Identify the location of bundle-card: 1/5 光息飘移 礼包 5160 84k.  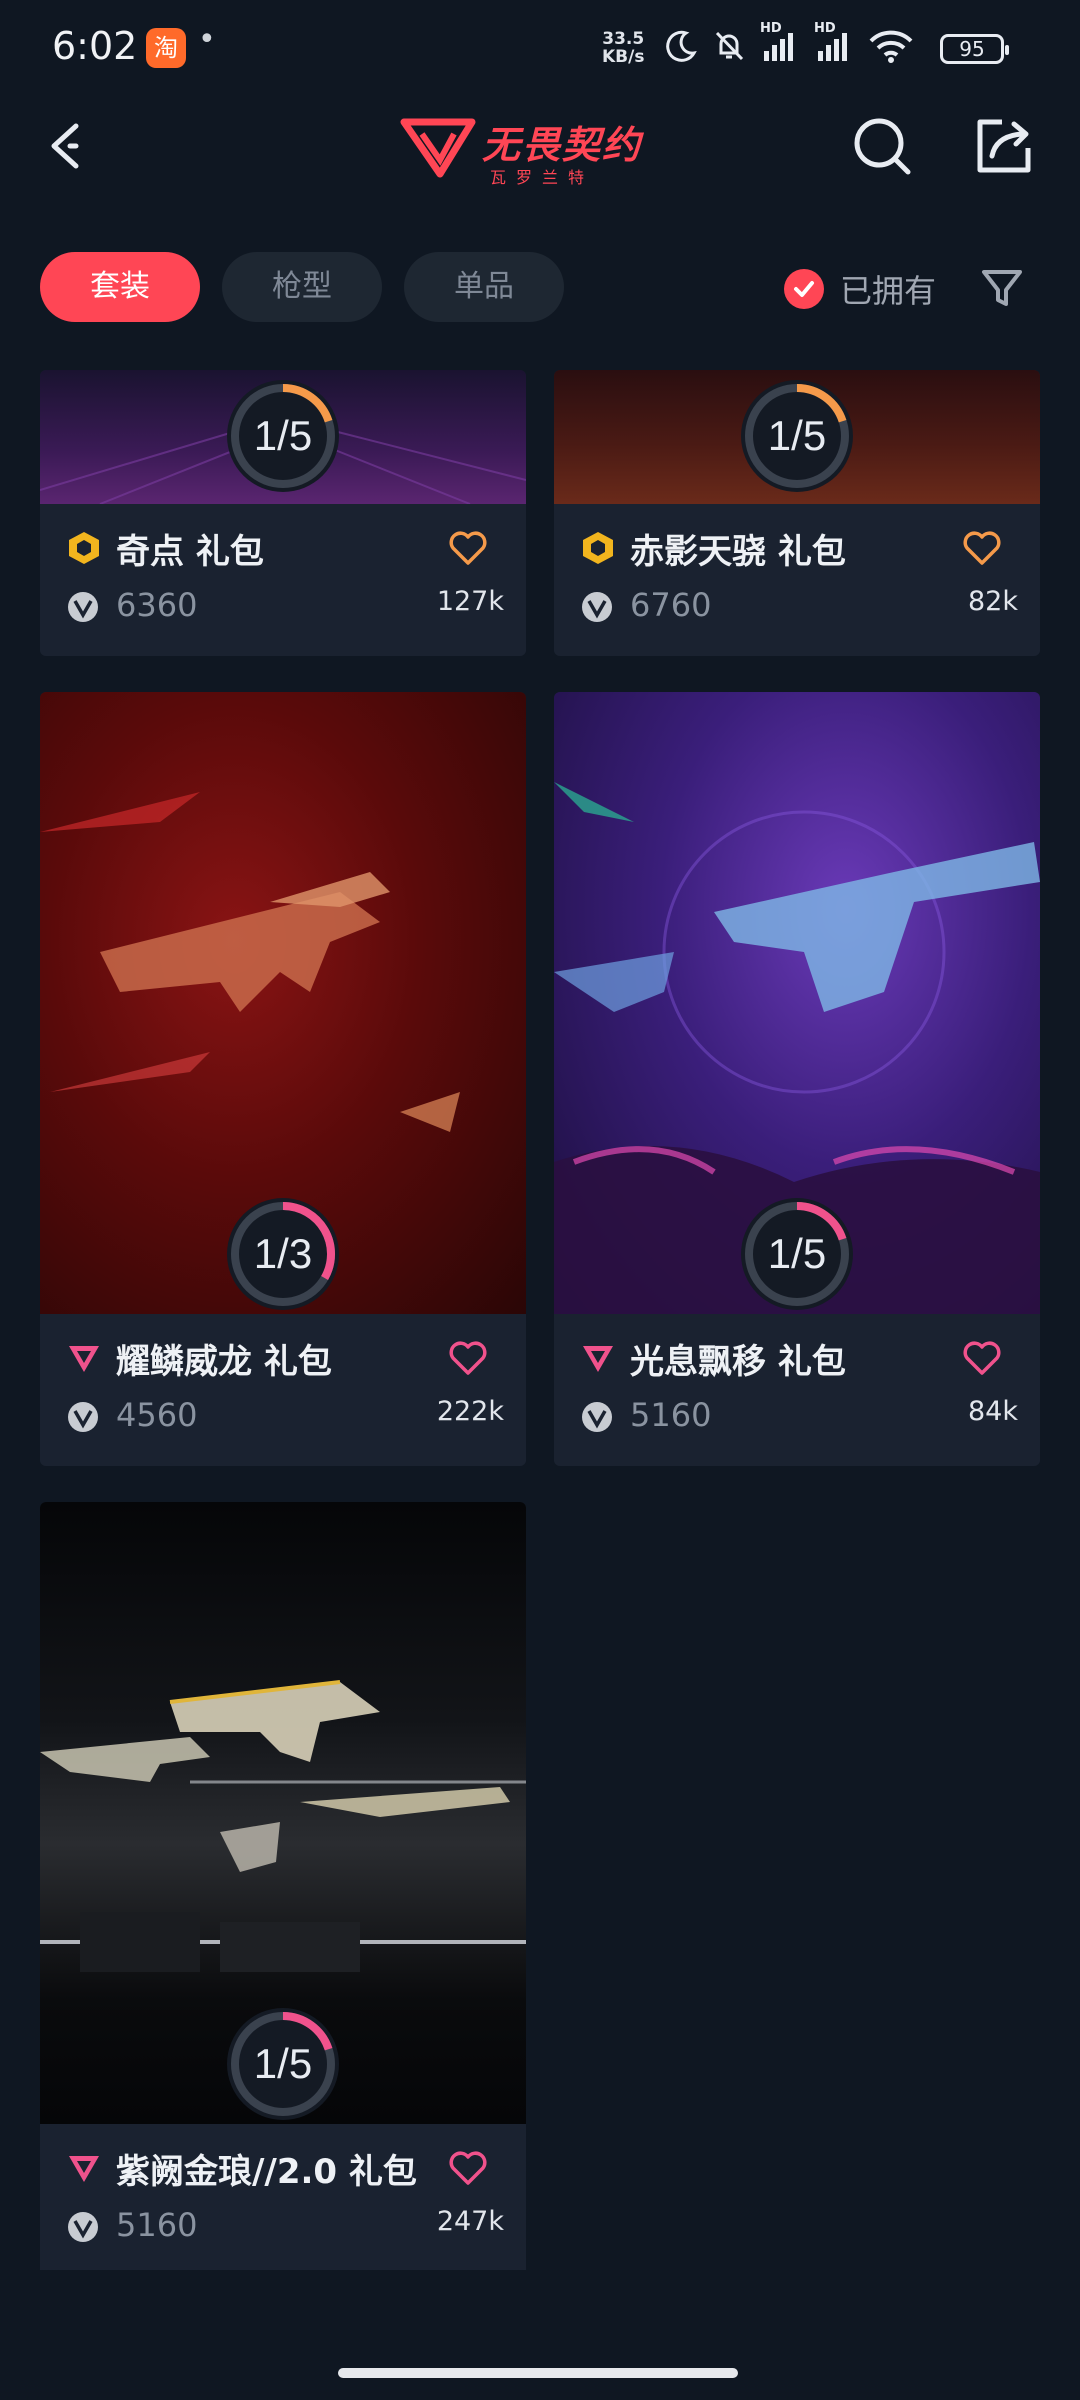
(797, 1079).